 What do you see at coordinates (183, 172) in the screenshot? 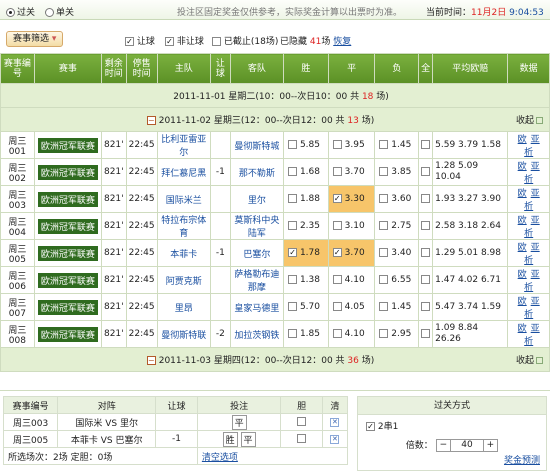
I see `home-team: 拜仁慕尼黑` at bounding box center [183, 172].